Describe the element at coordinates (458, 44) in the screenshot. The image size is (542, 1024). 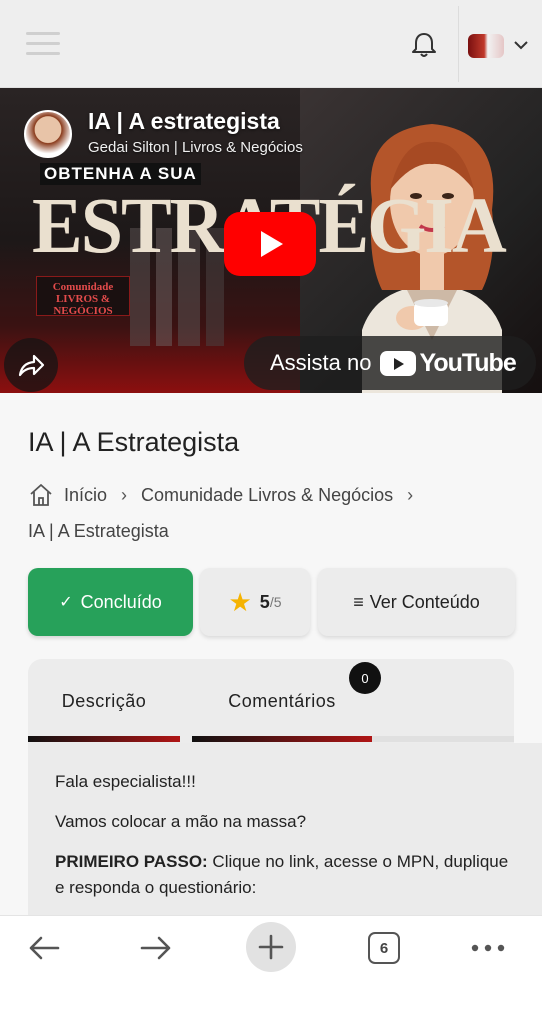
I see `topbar-divider` at that location.